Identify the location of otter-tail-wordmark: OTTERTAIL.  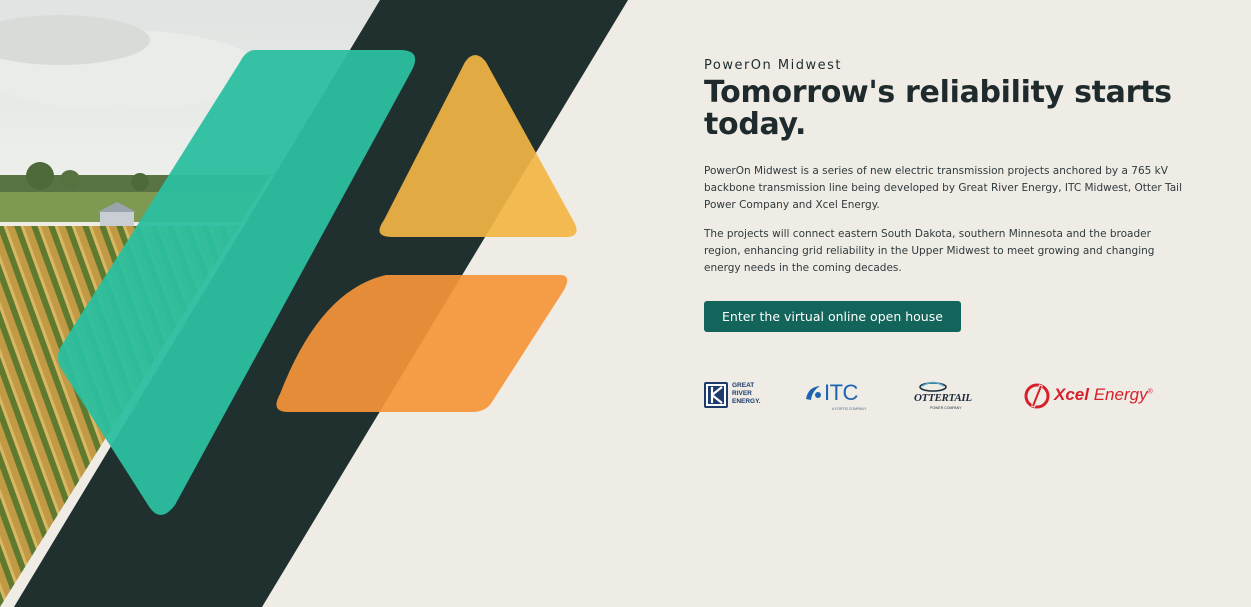
(943, 398).